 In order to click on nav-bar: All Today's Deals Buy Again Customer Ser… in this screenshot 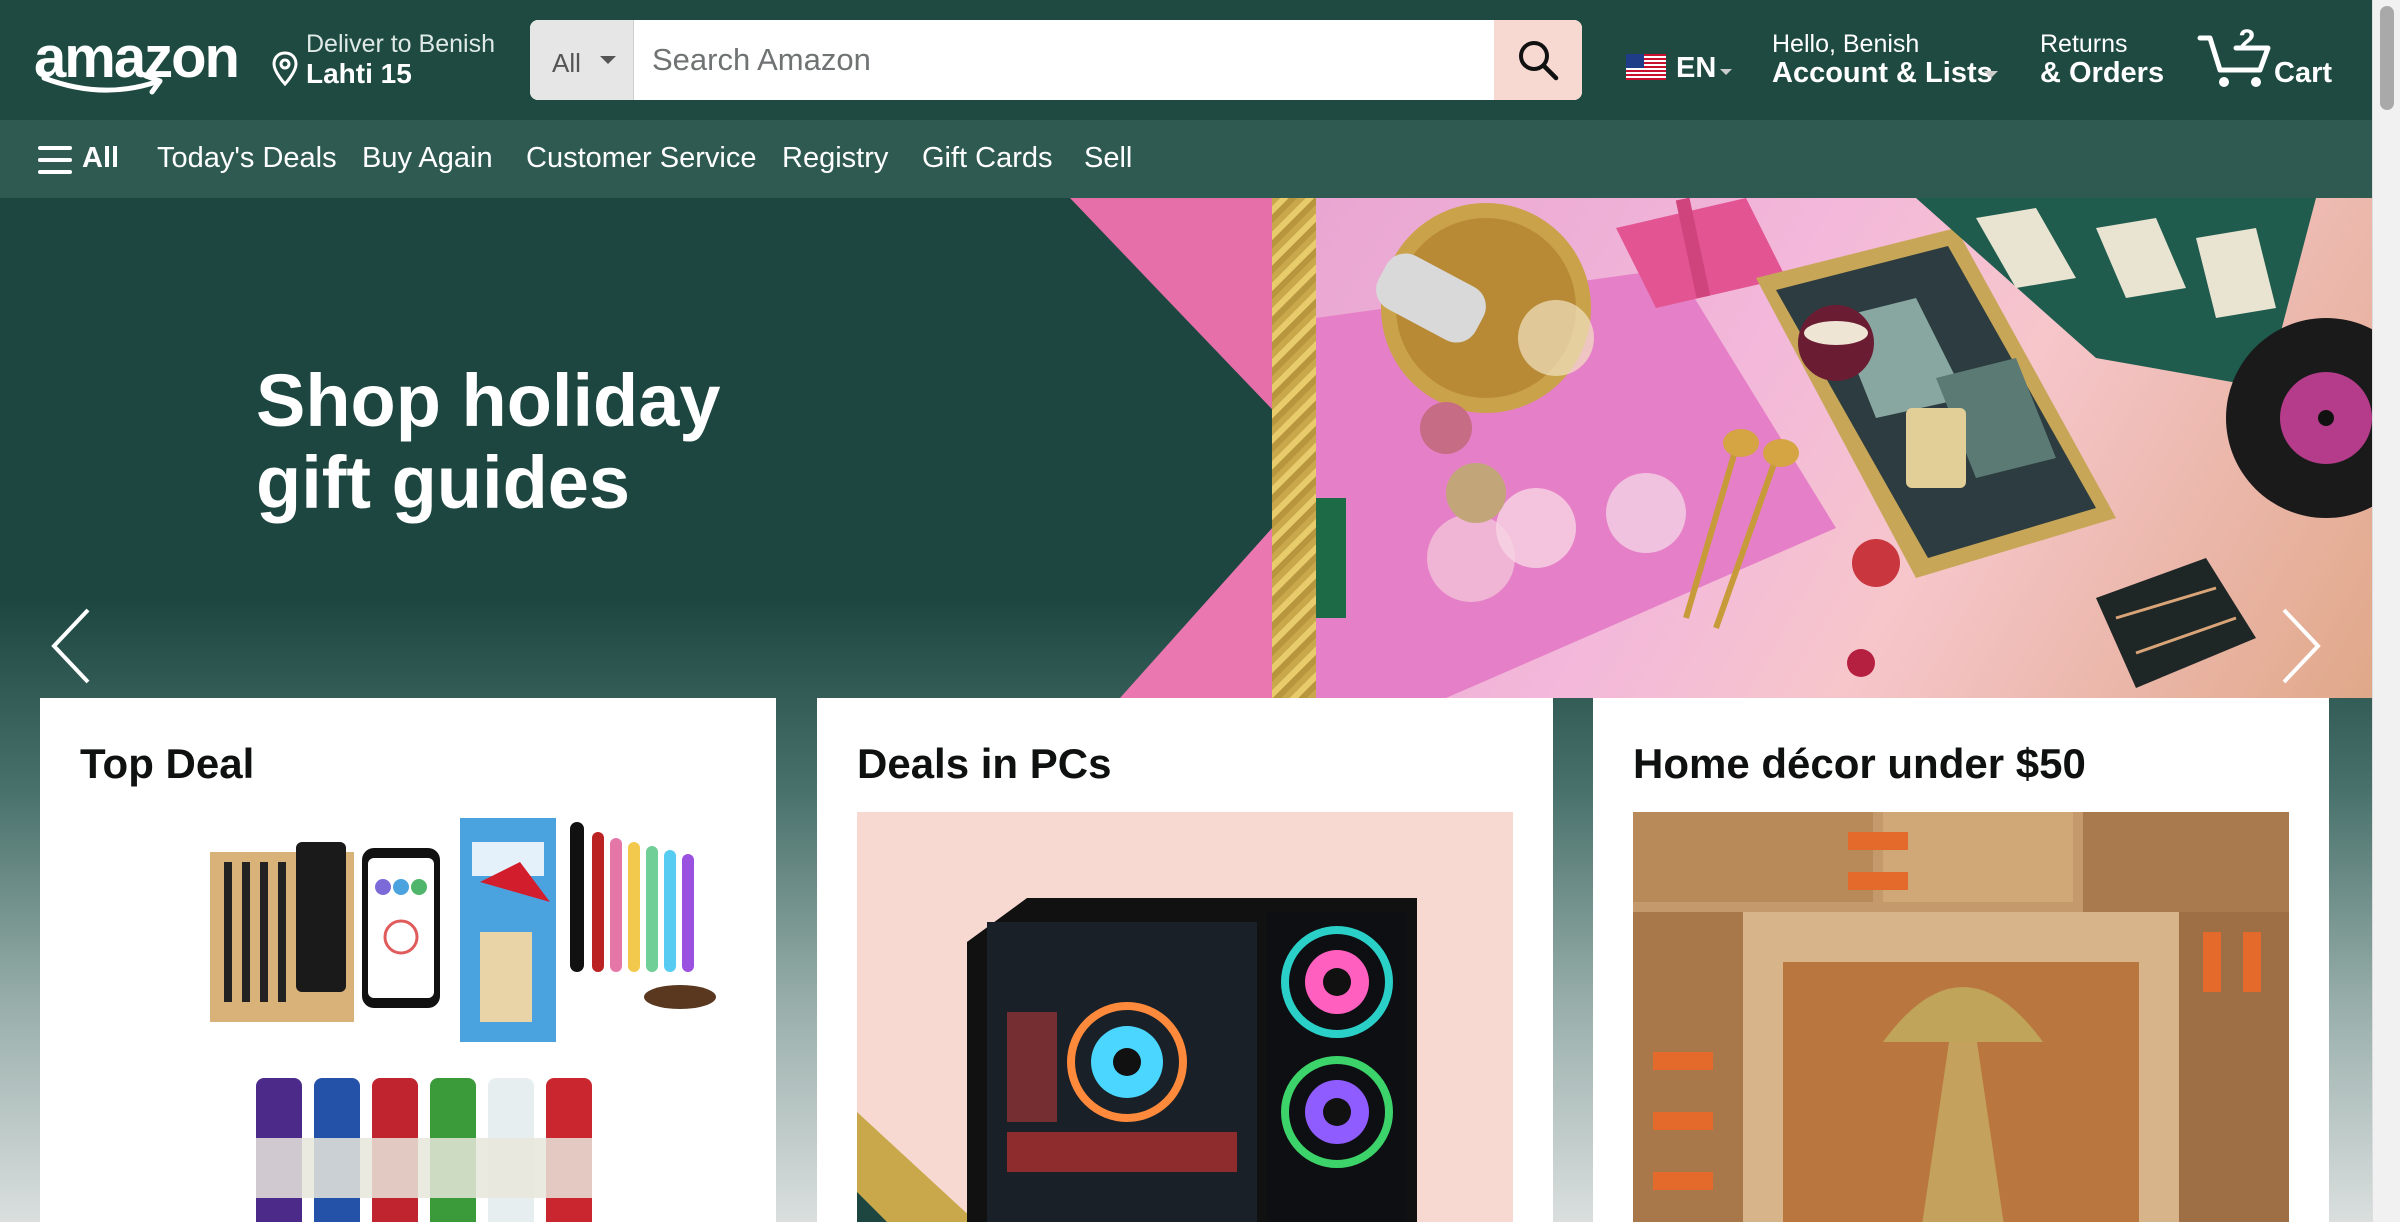, I will do `click(1186, 159)`.